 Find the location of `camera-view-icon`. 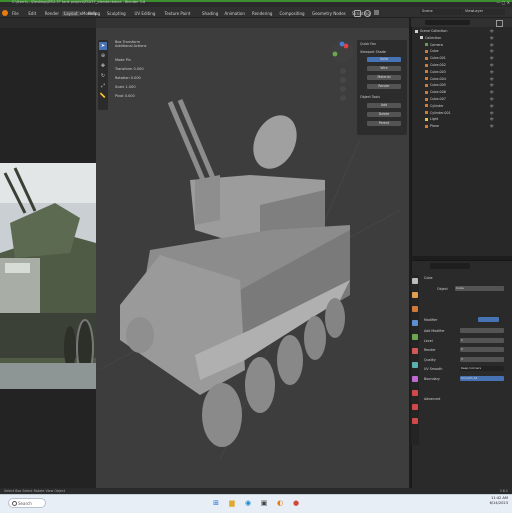

camera-view-icon is located at coordinates (343, 89).